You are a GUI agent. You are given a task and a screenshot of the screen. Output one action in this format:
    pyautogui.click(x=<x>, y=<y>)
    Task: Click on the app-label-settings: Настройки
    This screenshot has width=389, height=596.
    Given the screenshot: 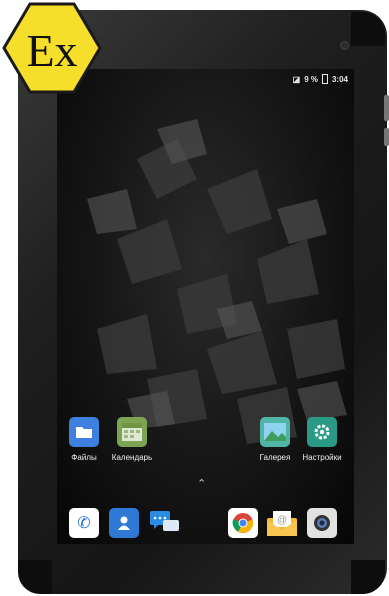 What is the action you would take?
    pyautogui.click(x=322, y=457)
    